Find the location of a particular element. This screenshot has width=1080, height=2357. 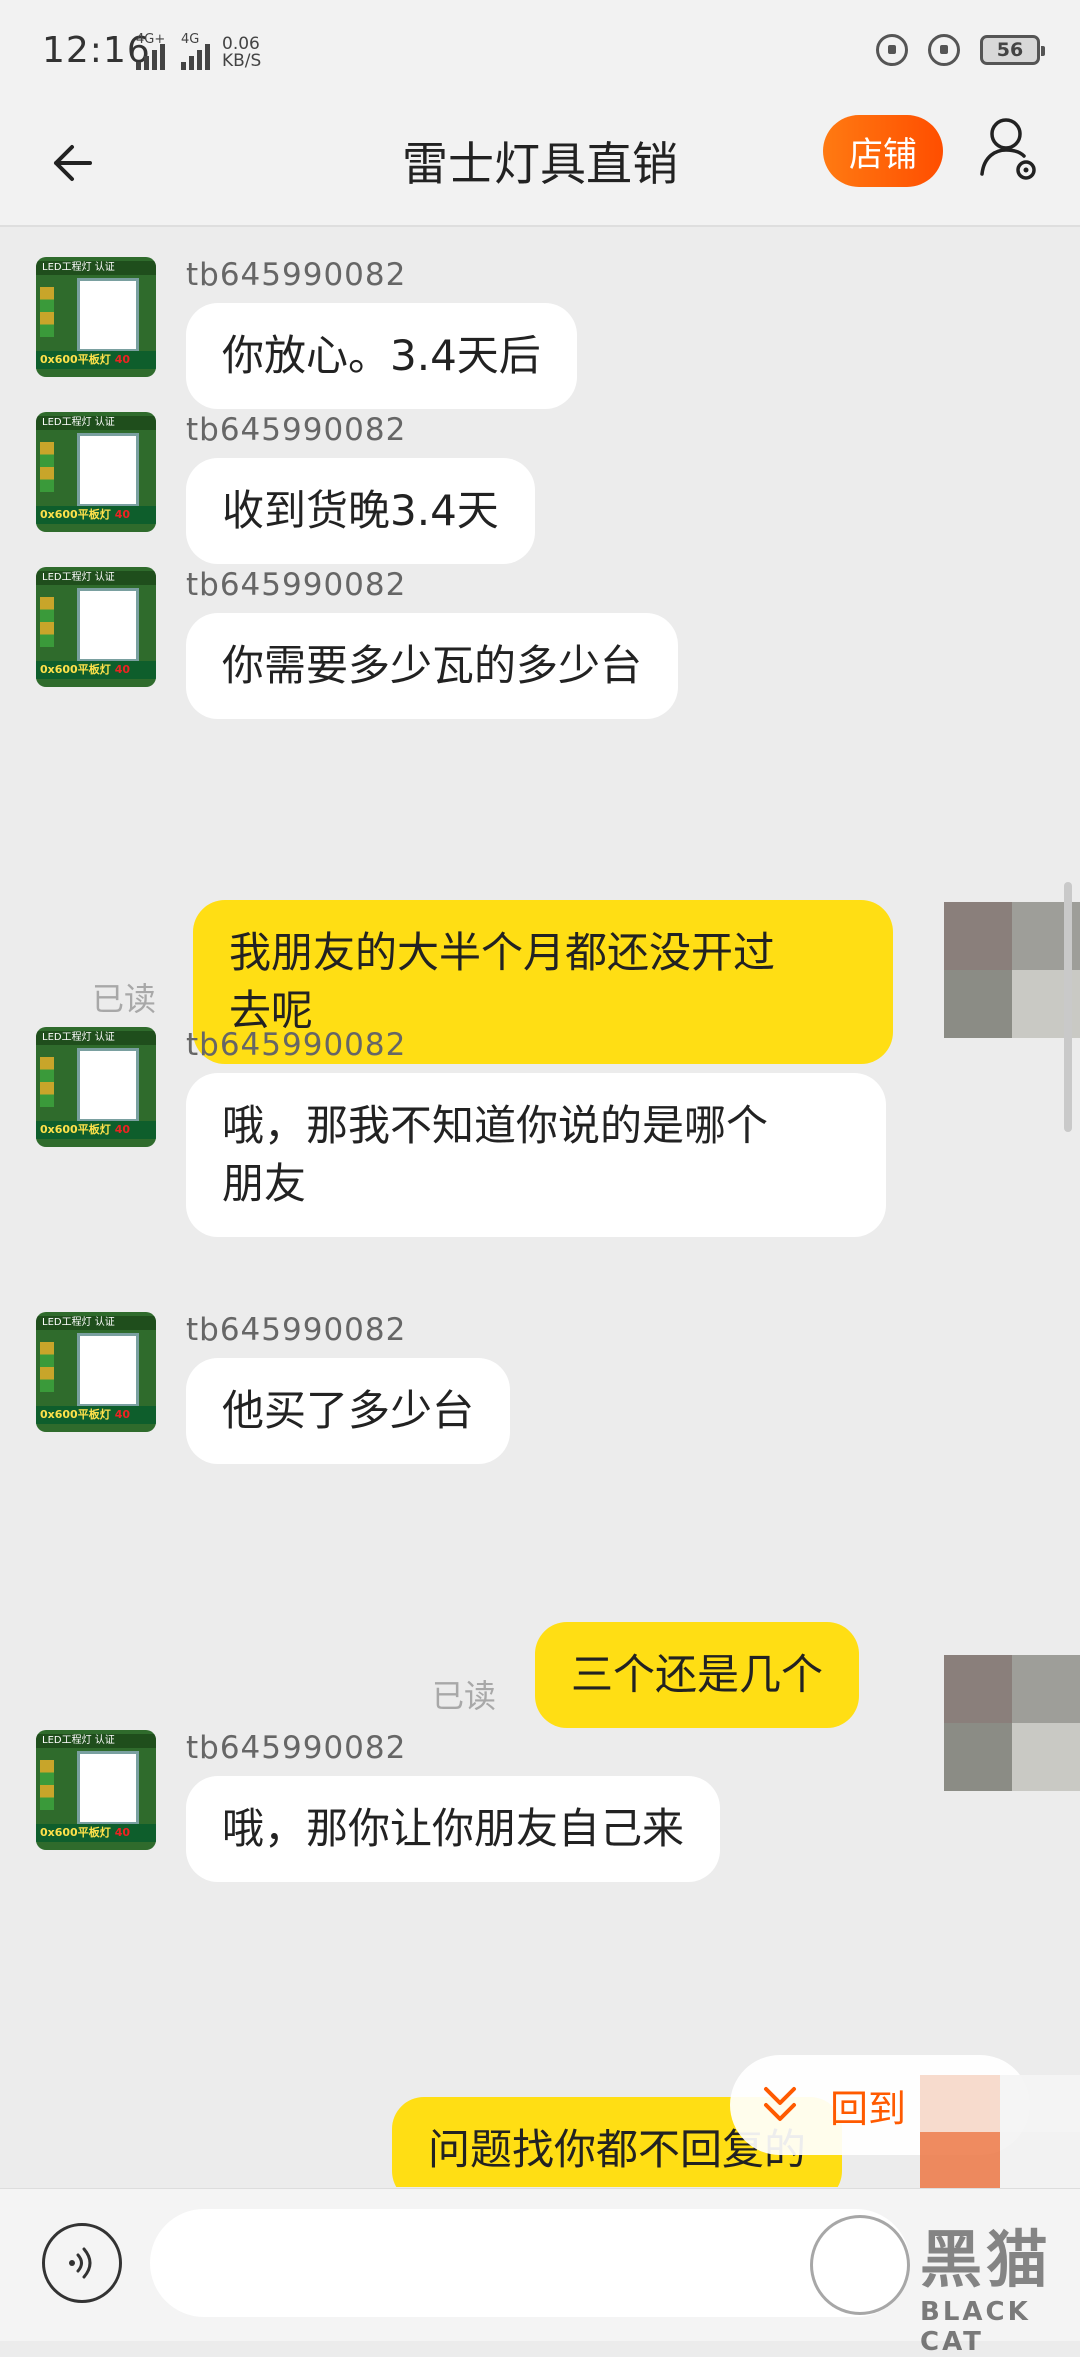

chat-header: 雷士灯具直销 店铺 is located at coordinates (540, 163).